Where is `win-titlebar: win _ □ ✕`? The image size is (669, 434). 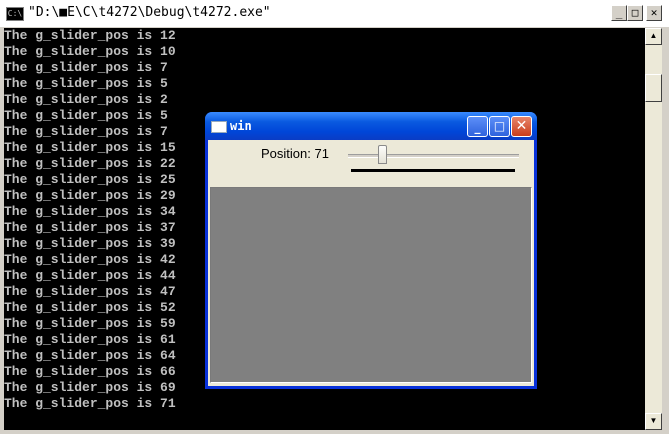
win-titlebar: win _ □ ✕ is located at coordinates (371, 126).